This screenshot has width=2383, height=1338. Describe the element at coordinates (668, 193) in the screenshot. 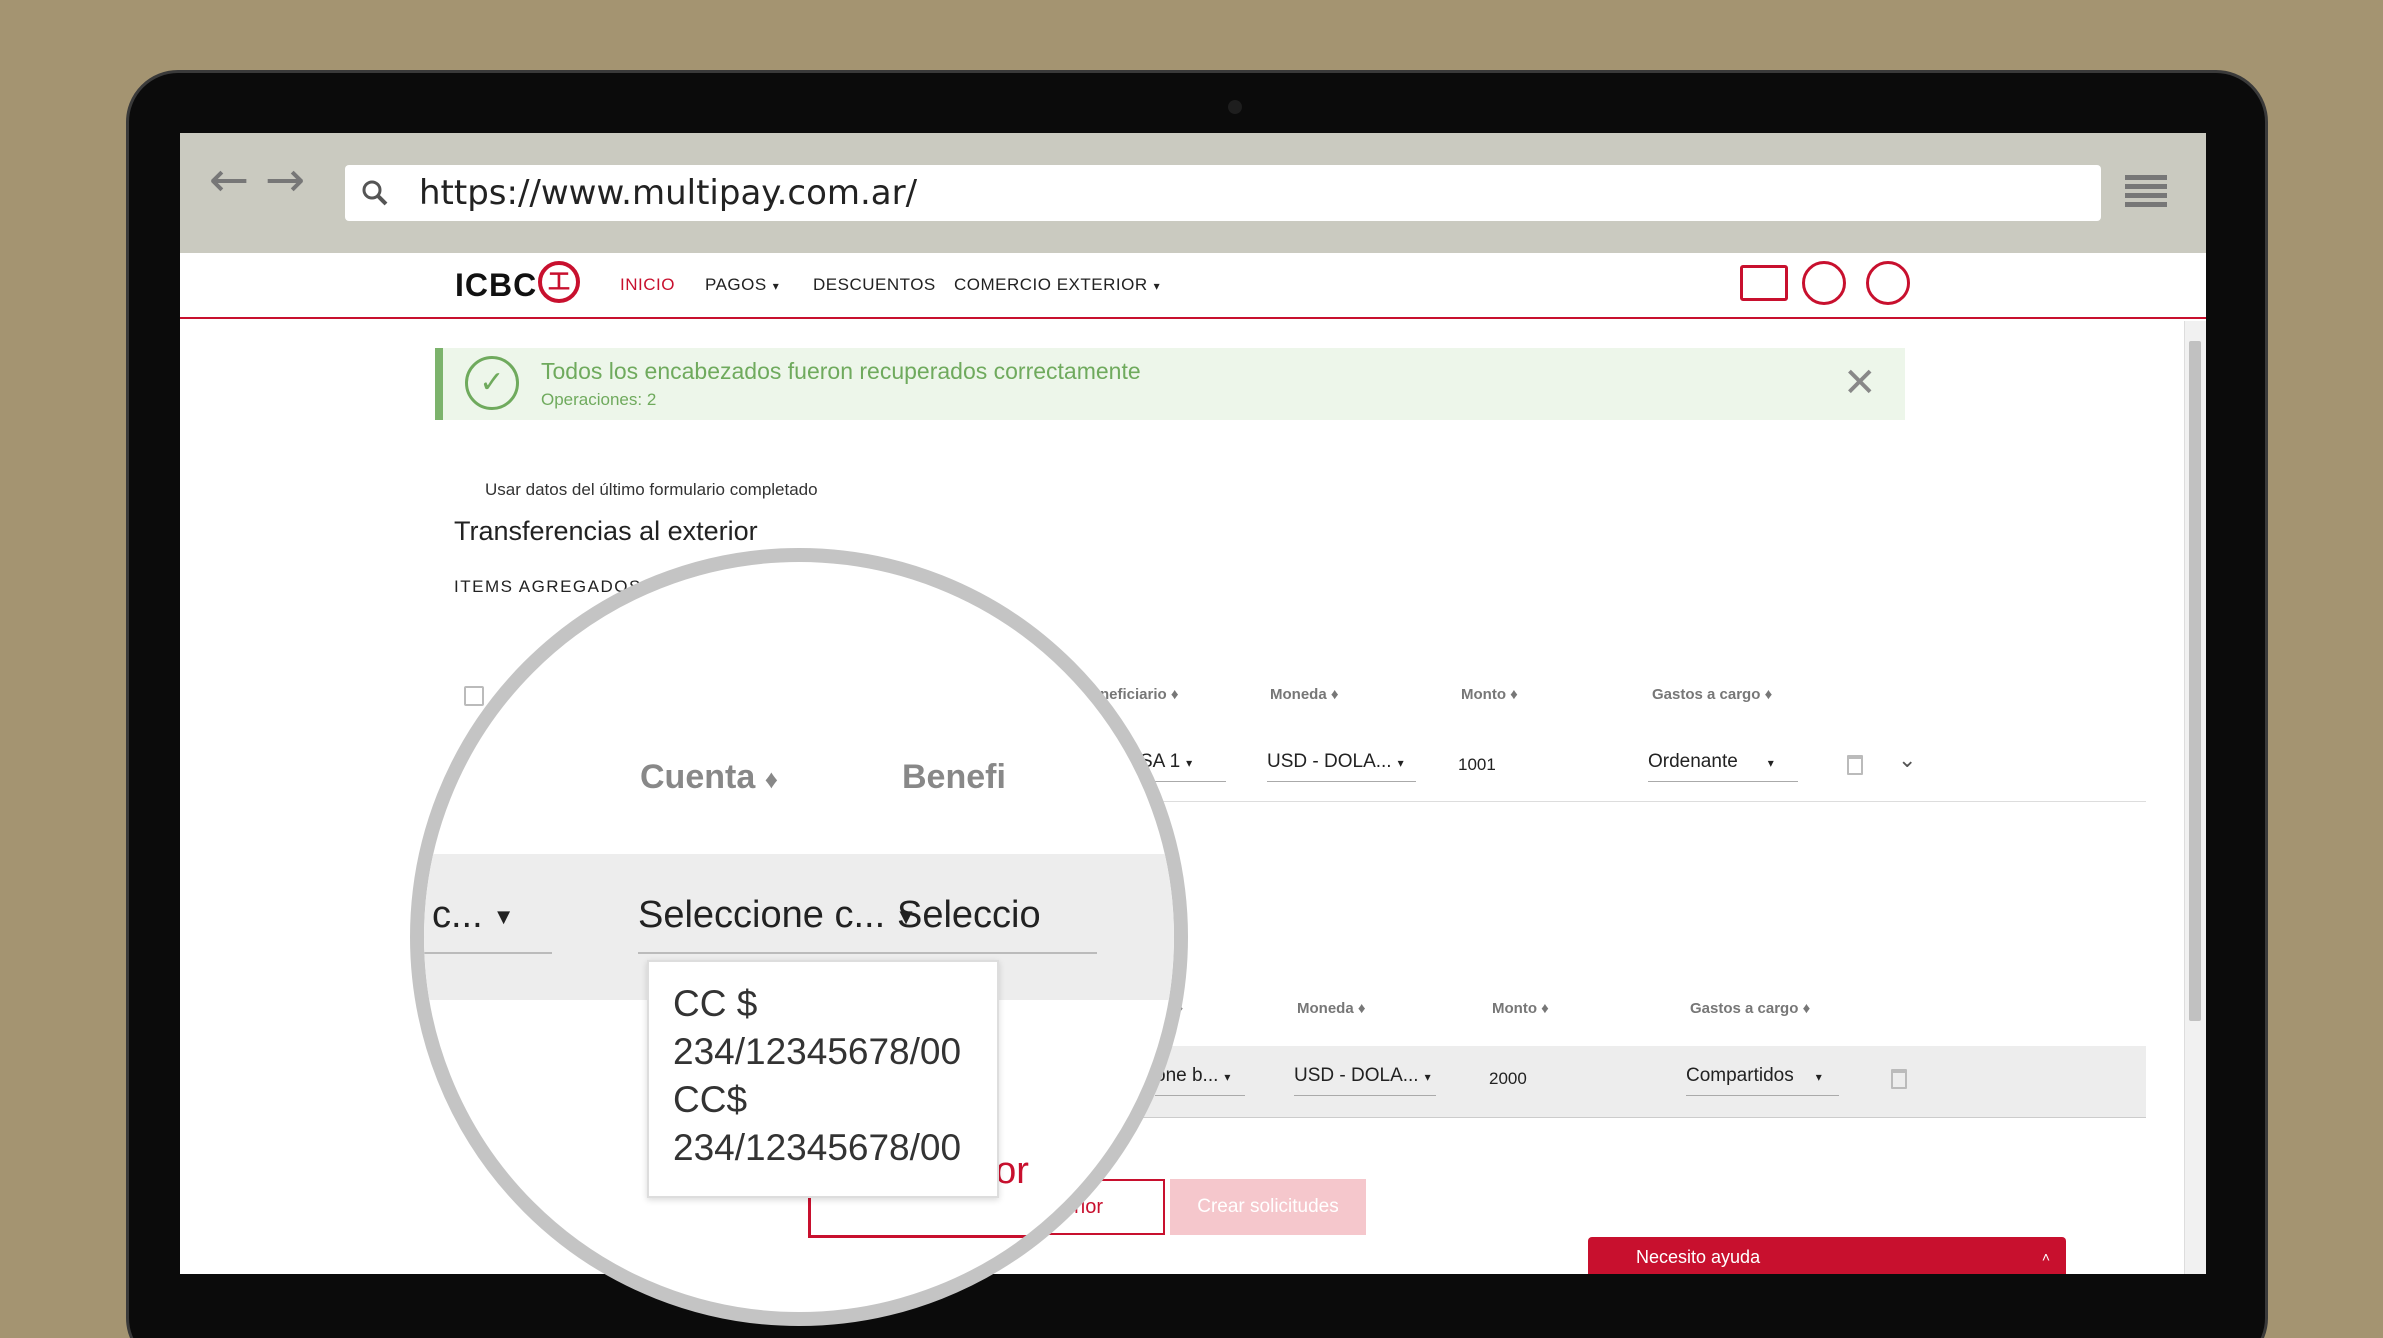

I see `url-text: https://www.multipay.com.ar/` at that location.